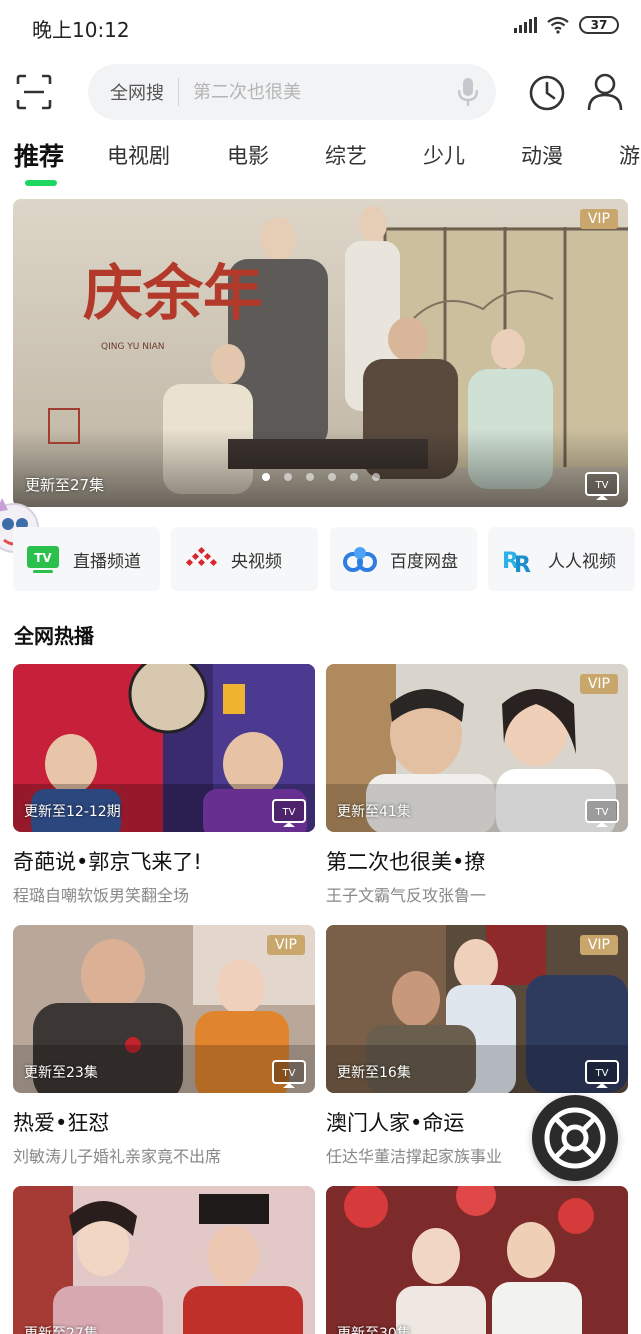 This screenshot has height=1334, width=641. Describe the element at coordinates (101, 895) in the screenshot. I see `video-subtitle: 程璐自嘲软饭男笑翻全场` at that location.